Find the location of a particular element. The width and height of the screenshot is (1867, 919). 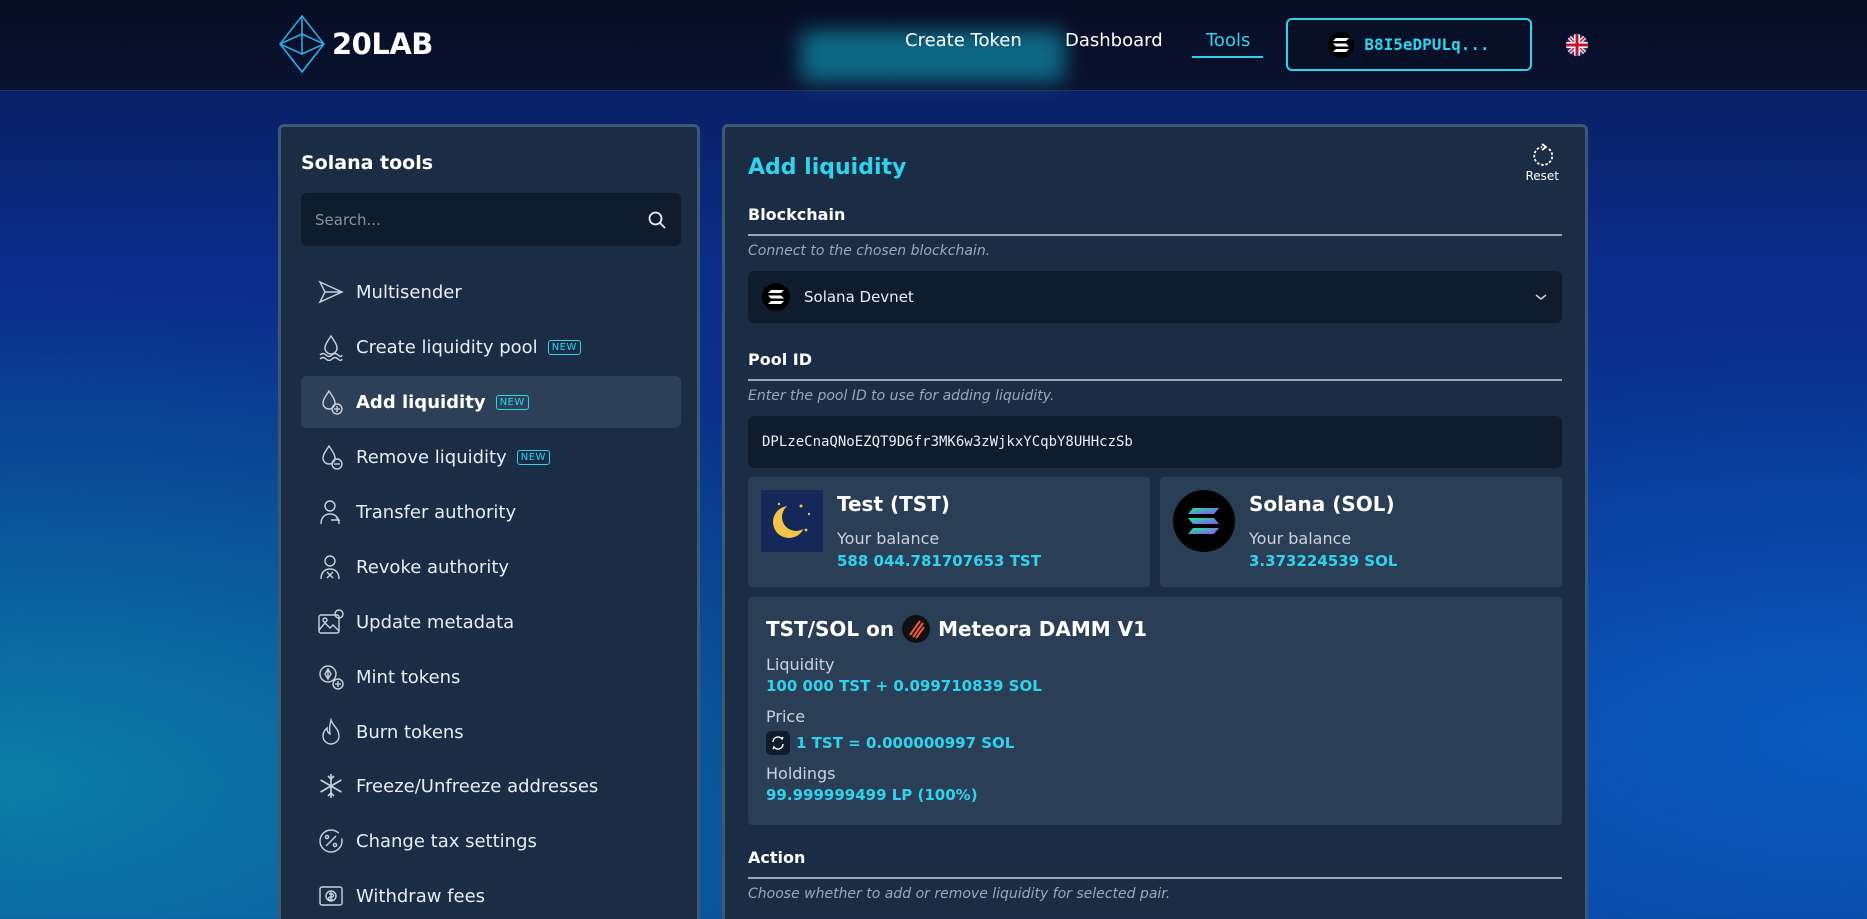

sidebar-item-create-liquidity-pool: Create liquidity pool NEW is located at coordinates (491, 347).